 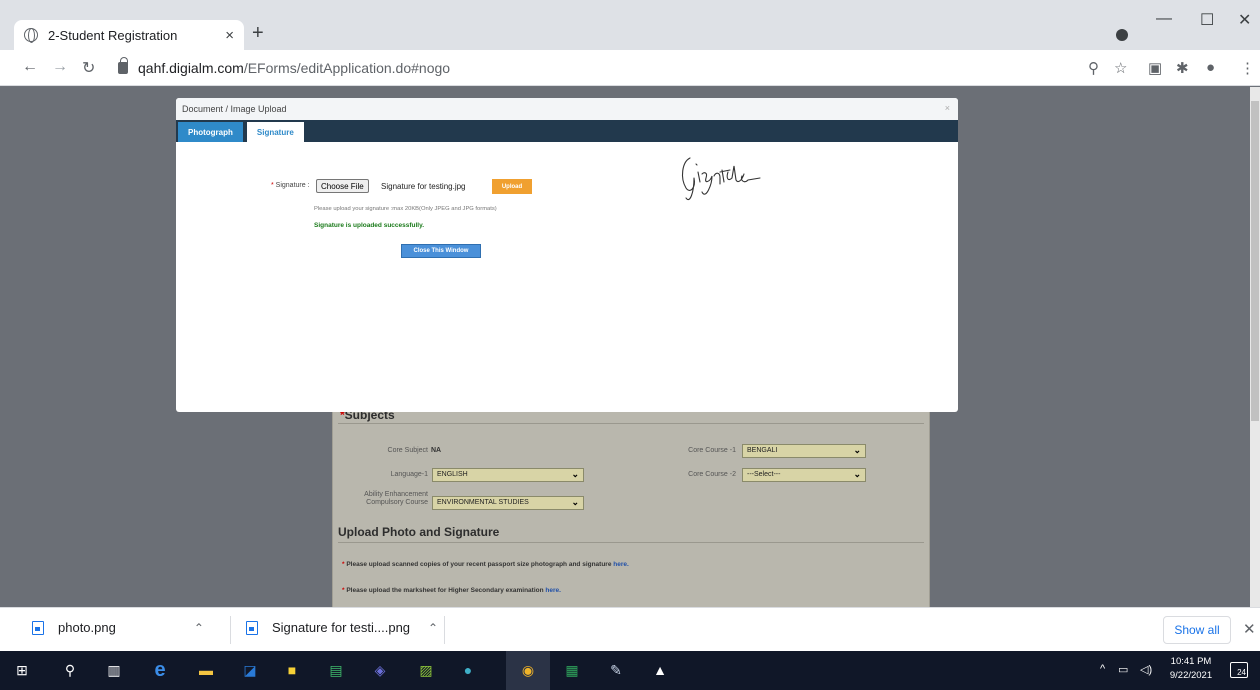 What do you see at coordinates (468, 670) in the screenshot?
I see `globe-app-icon: ●` at bounding box center [468, 670].